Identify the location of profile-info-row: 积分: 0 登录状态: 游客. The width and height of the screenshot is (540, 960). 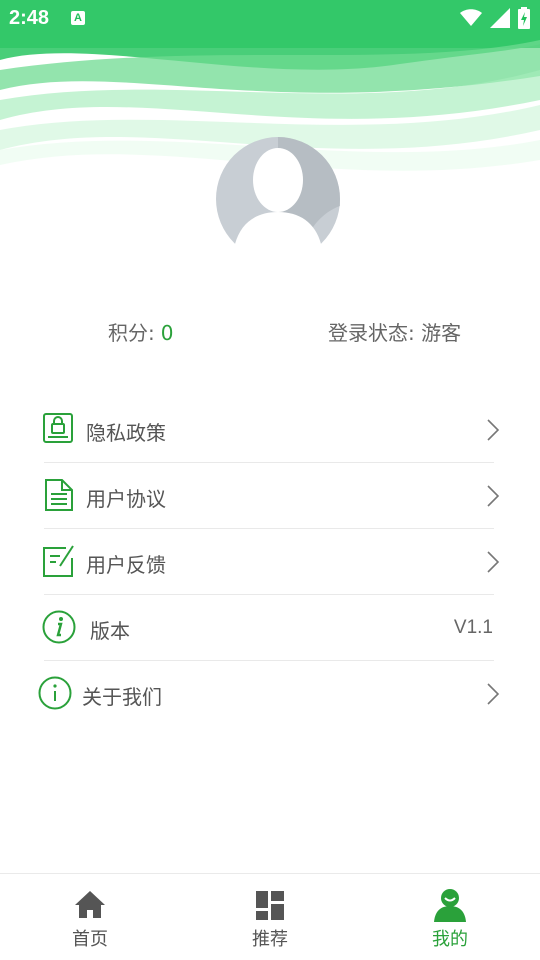
(270, 331).